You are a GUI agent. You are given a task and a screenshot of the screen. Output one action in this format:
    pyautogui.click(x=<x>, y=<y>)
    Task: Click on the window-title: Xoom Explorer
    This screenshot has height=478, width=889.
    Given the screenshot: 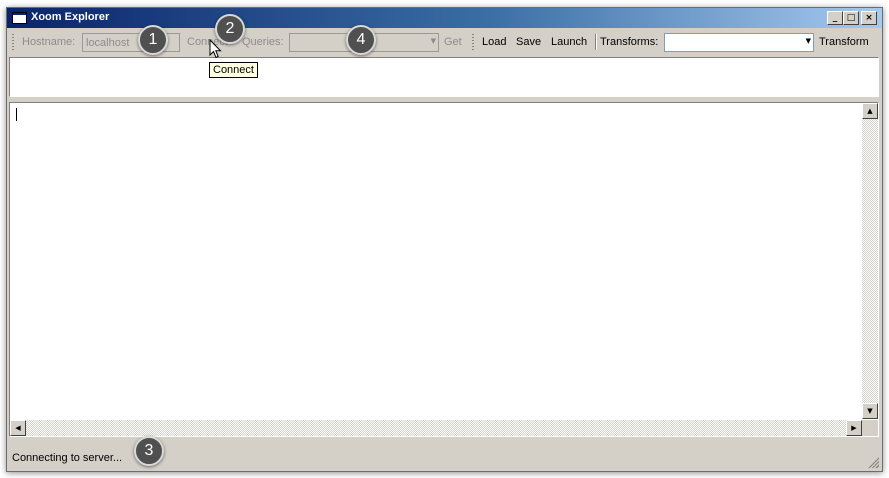 What is the action you would take?
    pyautogui.click(x=70, y=17)
    